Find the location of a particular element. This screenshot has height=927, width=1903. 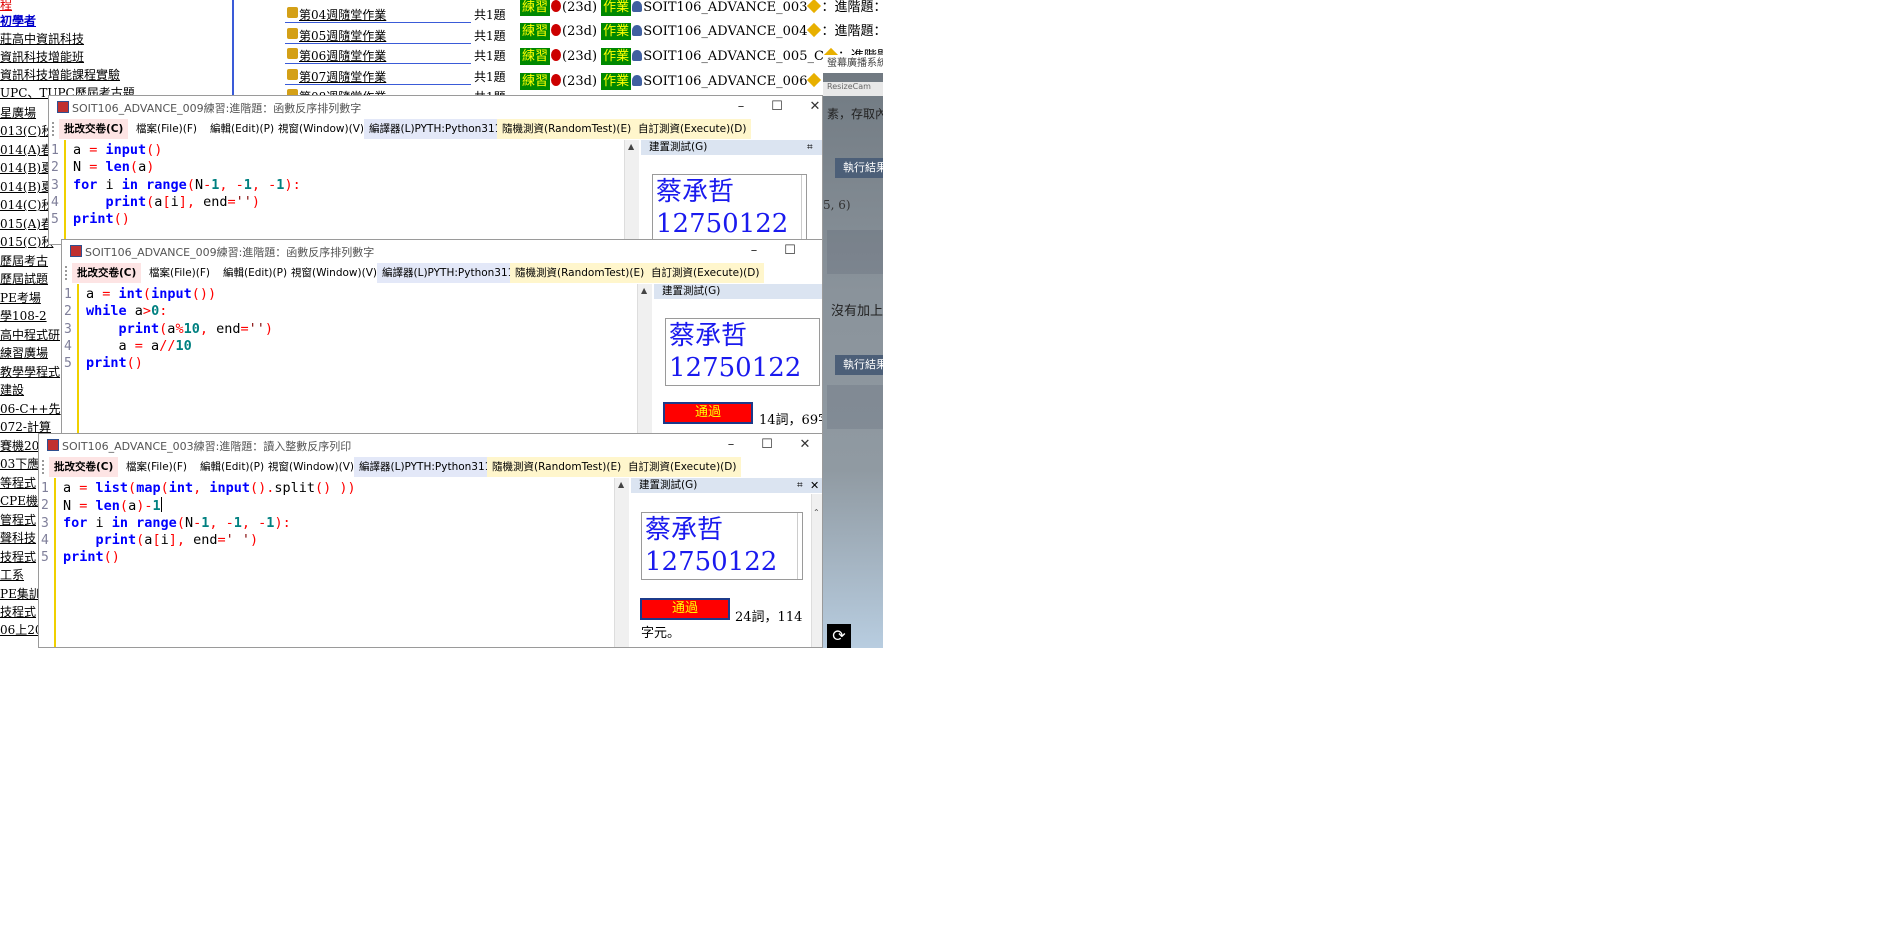

homework-title: 第04週隨堂作業 is located at coordinates (342, 14).